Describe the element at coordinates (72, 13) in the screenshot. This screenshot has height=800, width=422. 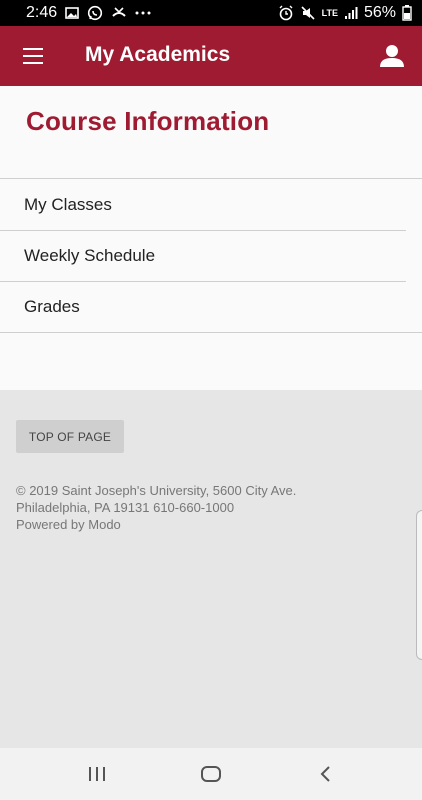
I see `image-icon` at that location.